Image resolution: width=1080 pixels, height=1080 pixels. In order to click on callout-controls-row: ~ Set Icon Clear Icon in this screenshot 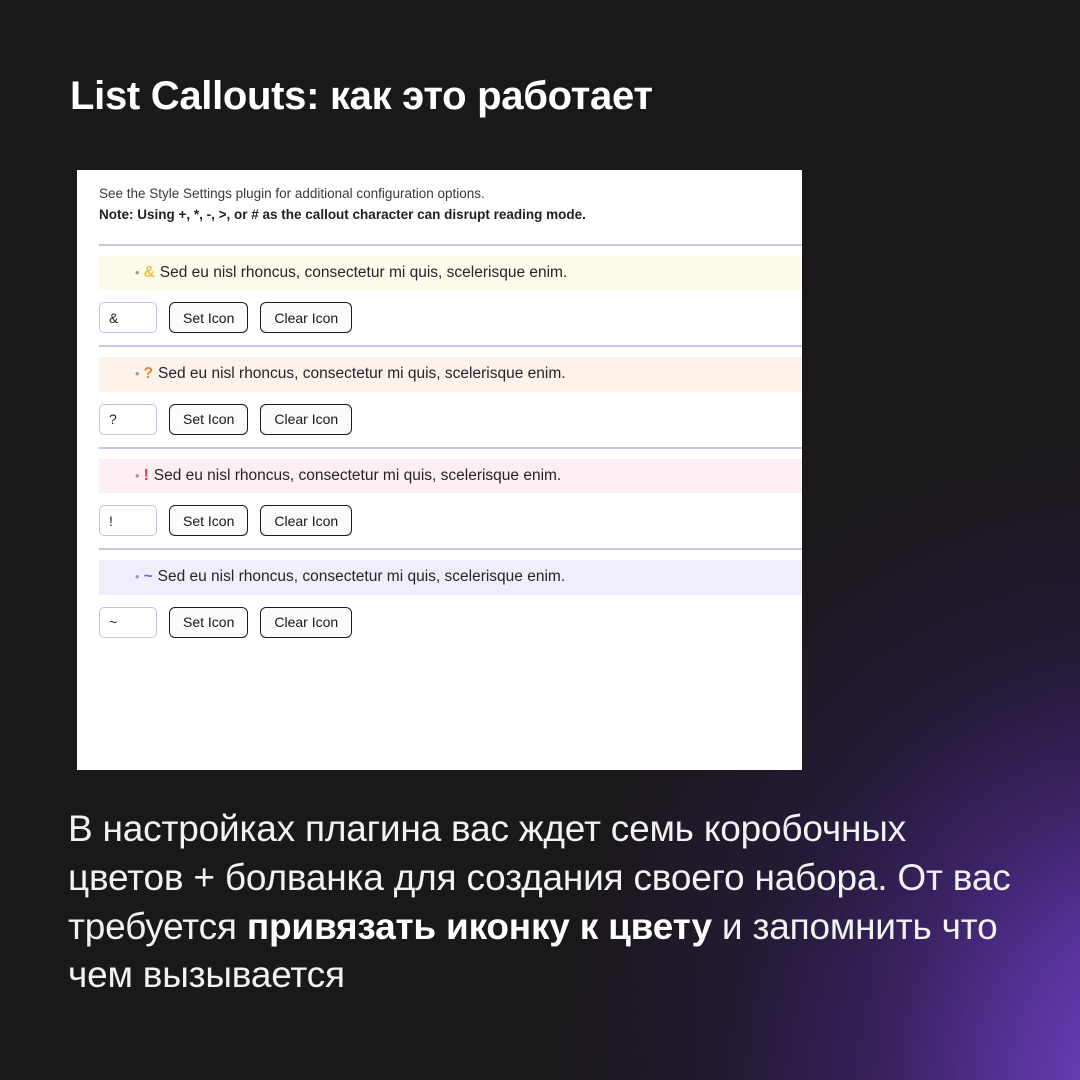, I will do `click(439, 622)`.